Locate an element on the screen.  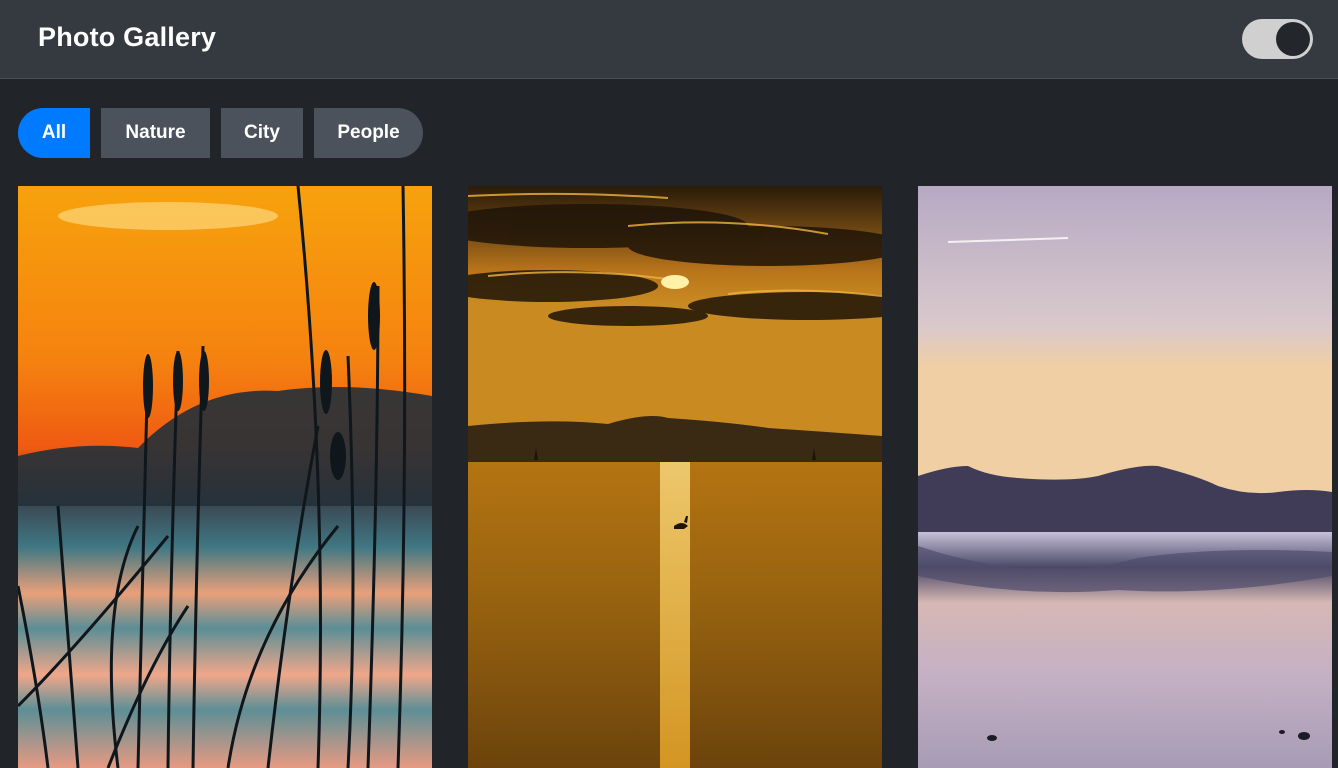
filter-all-button: All is located at coordinates (54, 133).